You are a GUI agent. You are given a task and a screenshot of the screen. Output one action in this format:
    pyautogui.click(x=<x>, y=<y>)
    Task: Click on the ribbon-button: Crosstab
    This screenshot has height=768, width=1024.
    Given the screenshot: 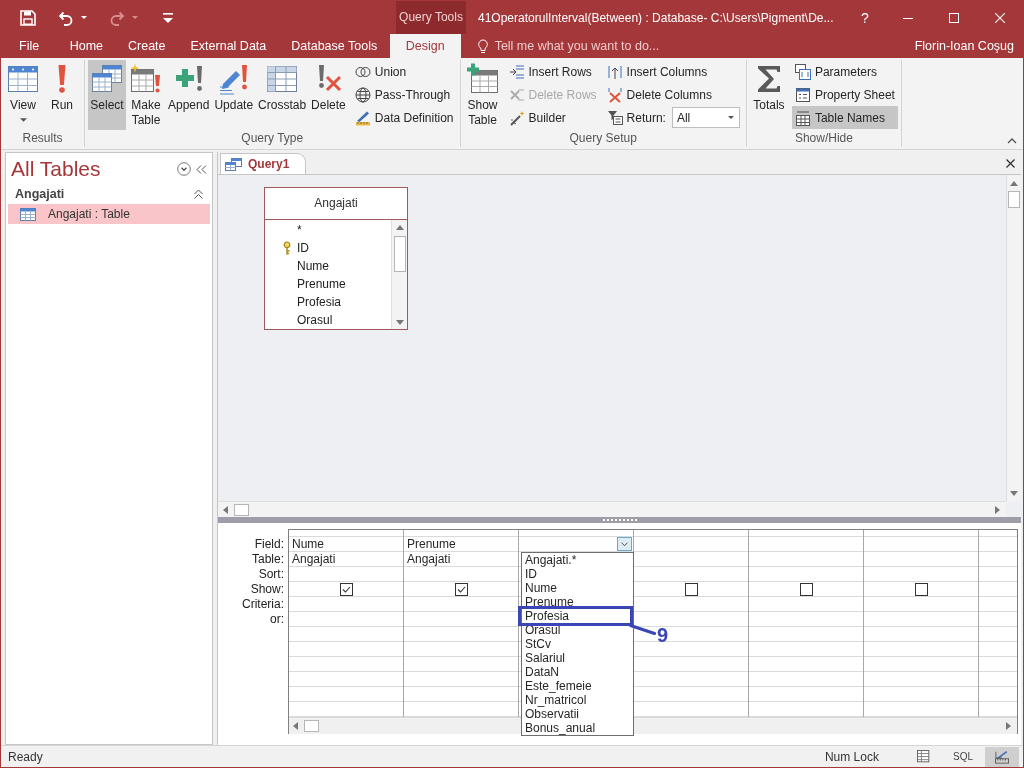 What is the action you would take?
    pyautogui.click(x=282, y=95)
    